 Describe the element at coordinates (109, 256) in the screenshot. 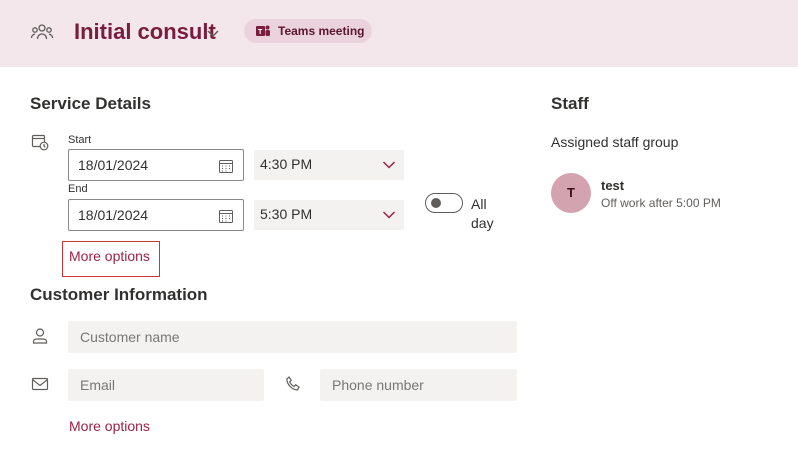

I see `service-more-options-link: More options` at that location.